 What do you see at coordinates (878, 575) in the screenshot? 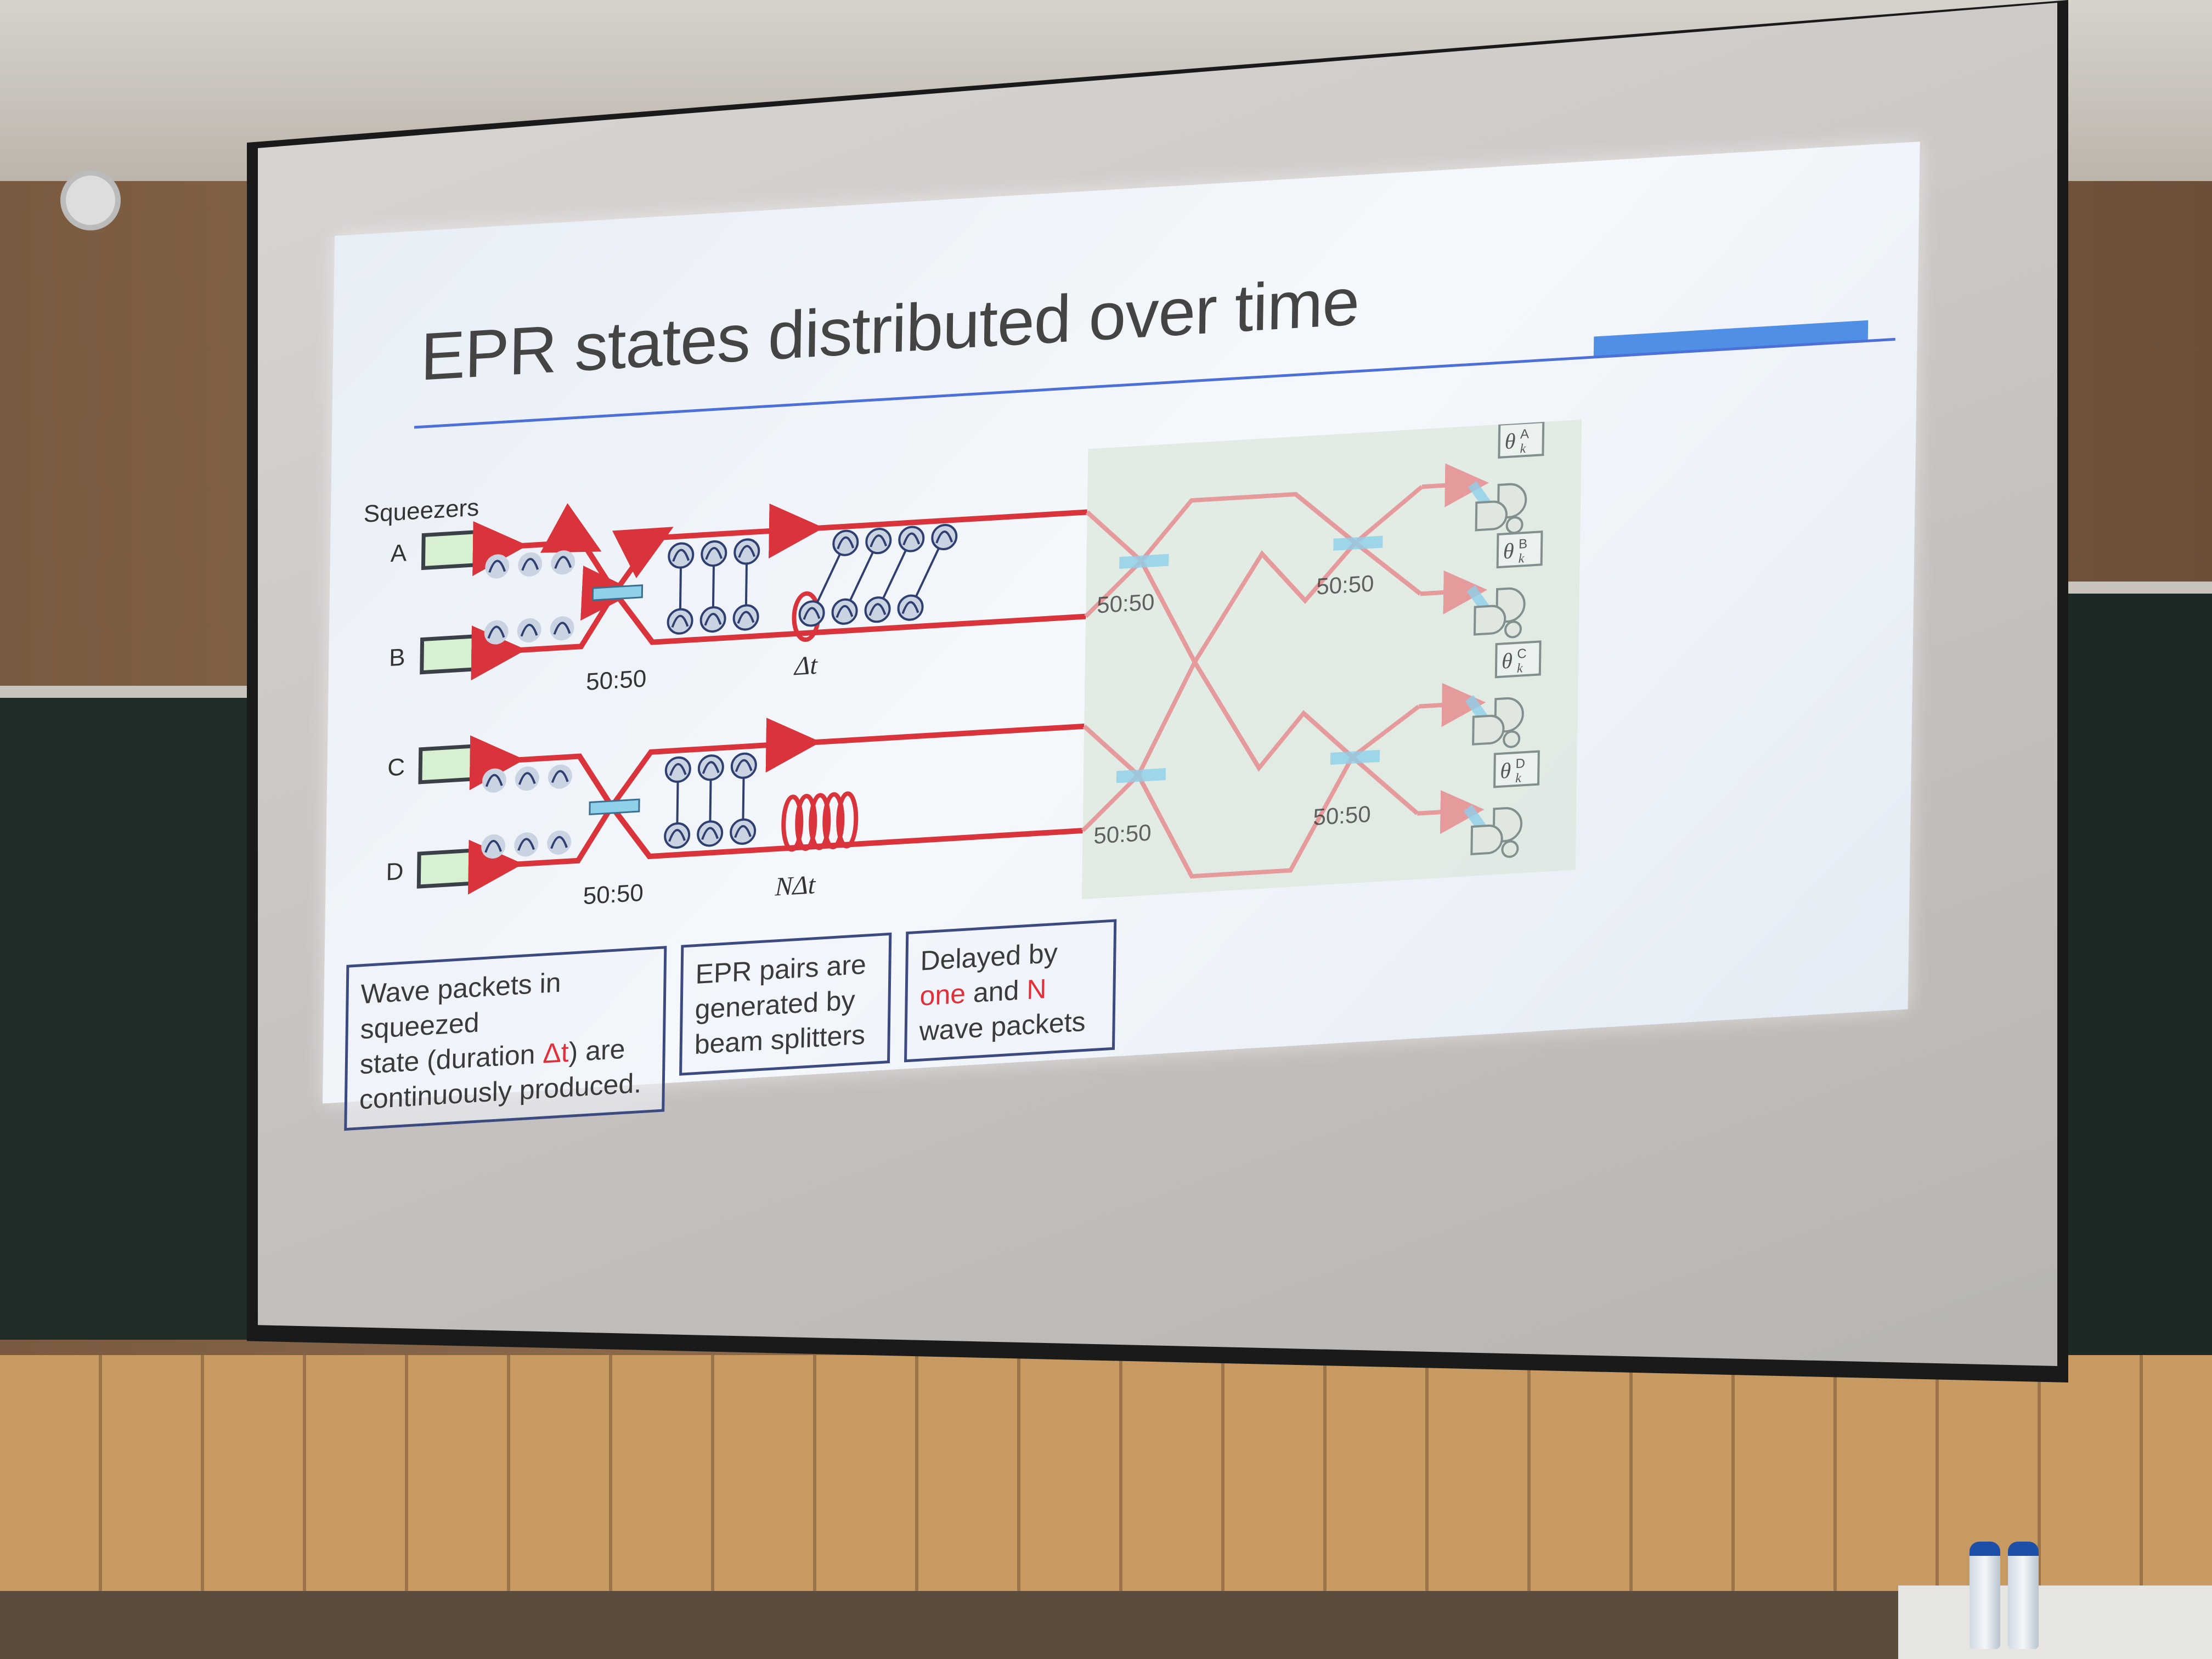
I see `delayed-pairs` at bounding box center [878, 575].